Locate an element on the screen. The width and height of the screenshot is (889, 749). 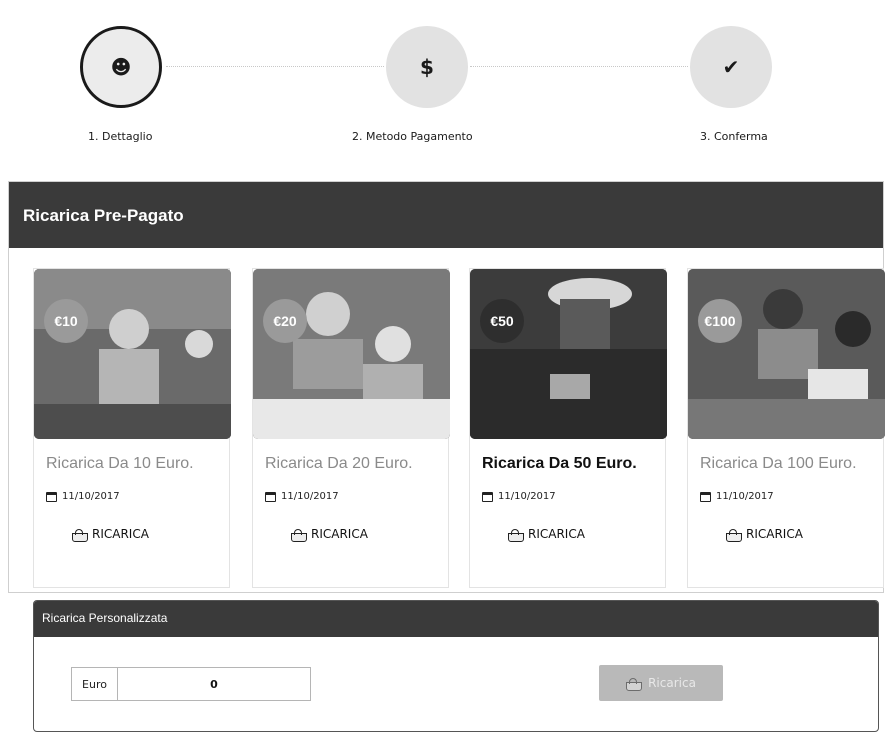
check-icon: ✔ is located at coordinates (731, 67).